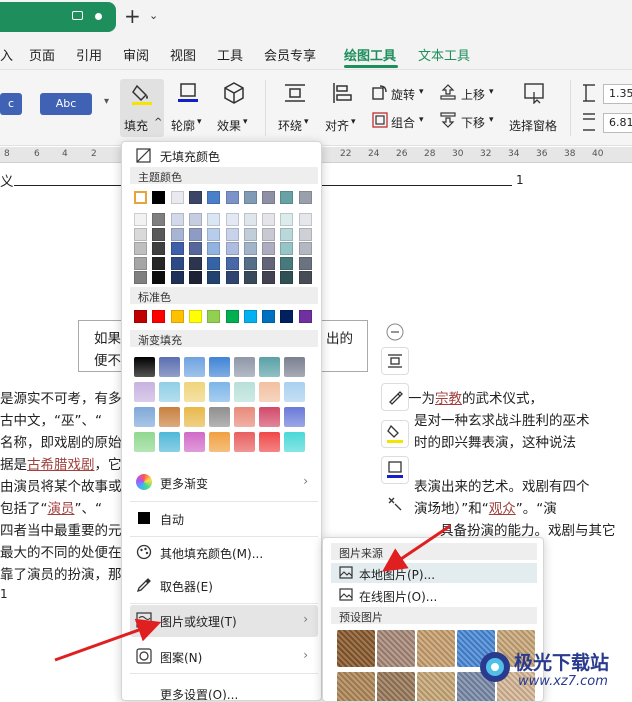 The height and width of the screenshot is (702, 632). What do you see at coordinates (380, 120) in the screenshot?
I see `group-icon` at bounding box center [380, 120].